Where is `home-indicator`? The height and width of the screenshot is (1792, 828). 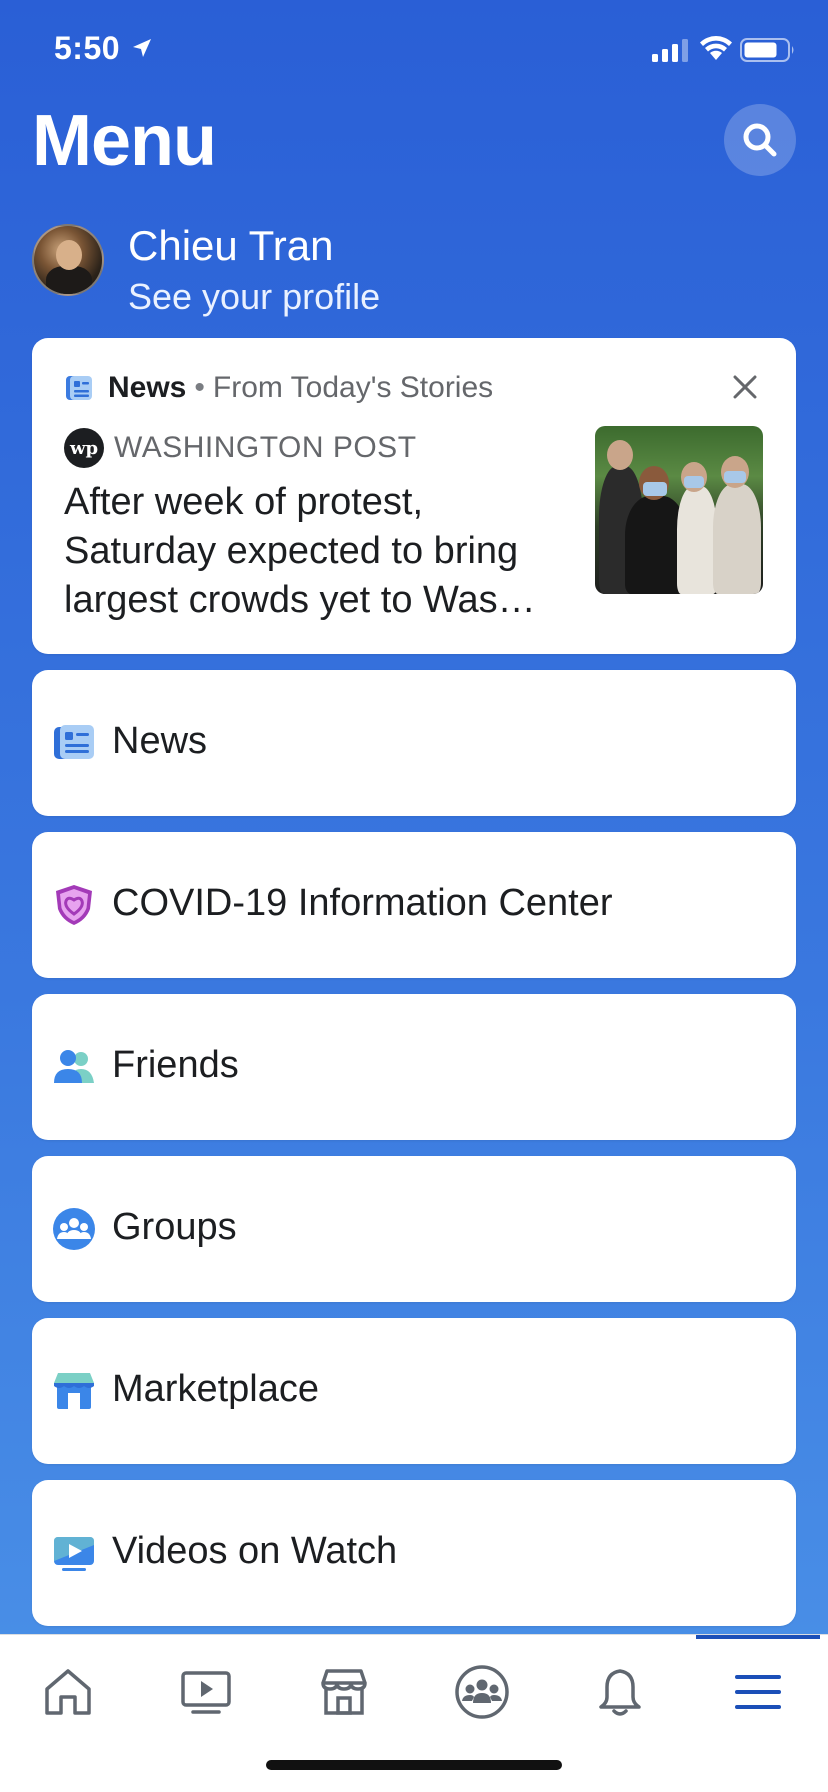
home-indicator is located at coordinates (414, 1765).